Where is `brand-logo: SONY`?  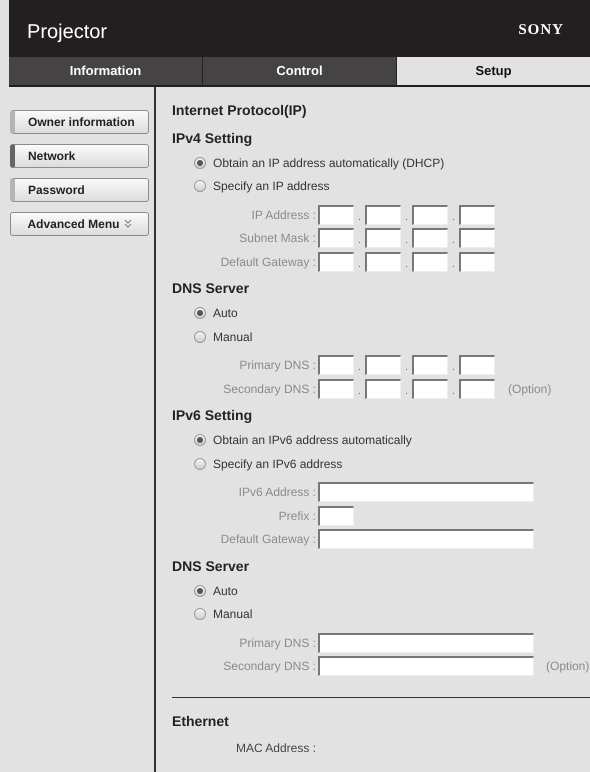 brand-logo: SONY is located at coordinates (541, 30).